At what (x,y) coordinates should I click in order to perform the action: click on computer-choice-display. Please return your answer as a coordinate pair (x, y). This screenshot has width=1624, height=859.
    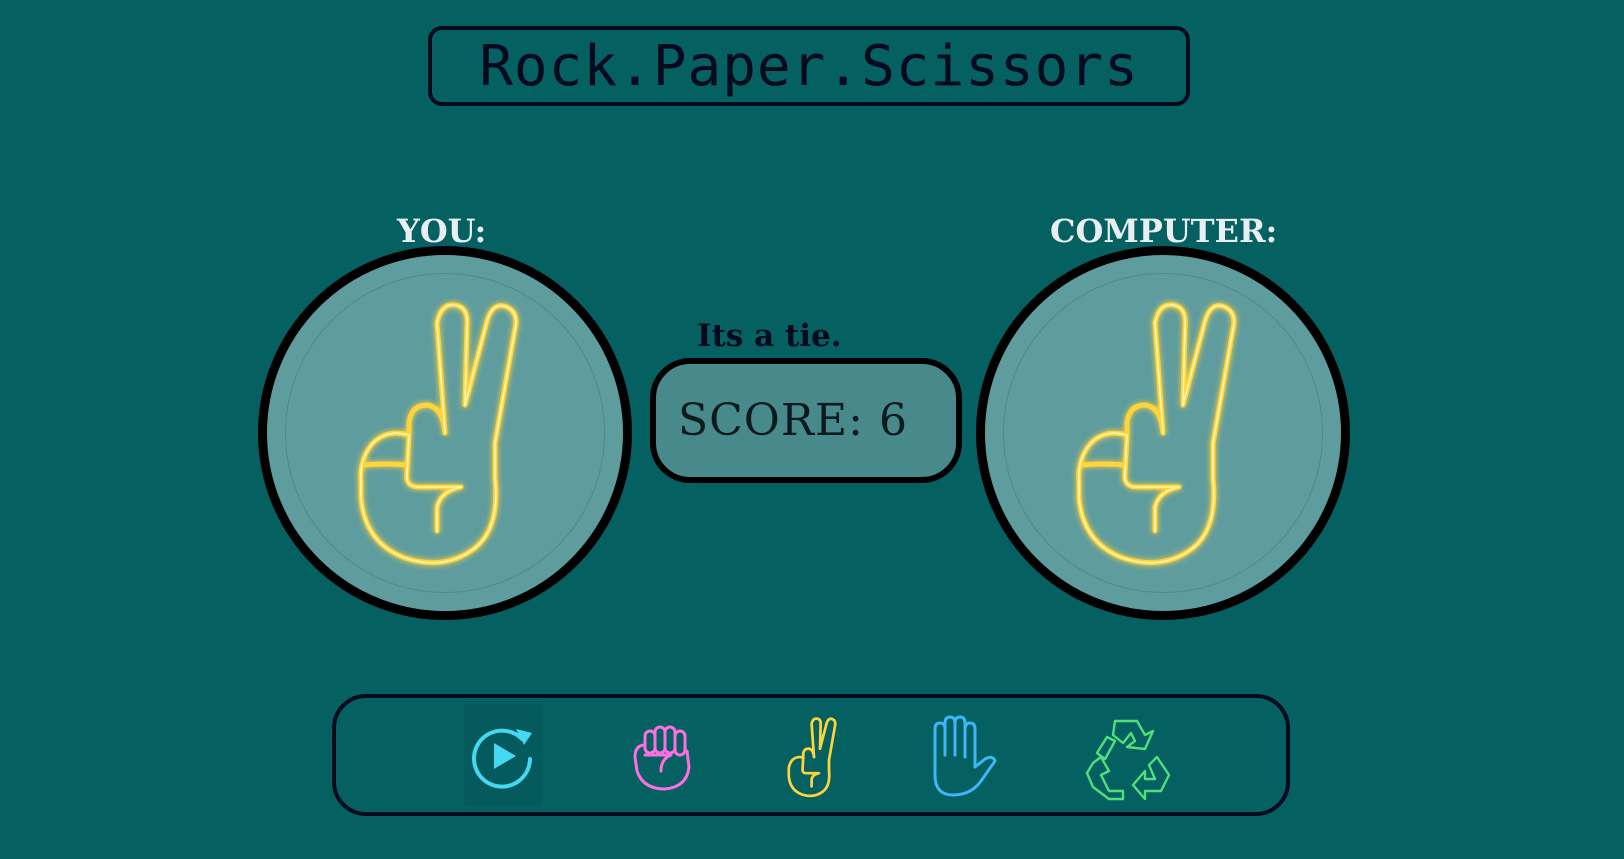
    Looking at the image, I should click on (1163, 433).